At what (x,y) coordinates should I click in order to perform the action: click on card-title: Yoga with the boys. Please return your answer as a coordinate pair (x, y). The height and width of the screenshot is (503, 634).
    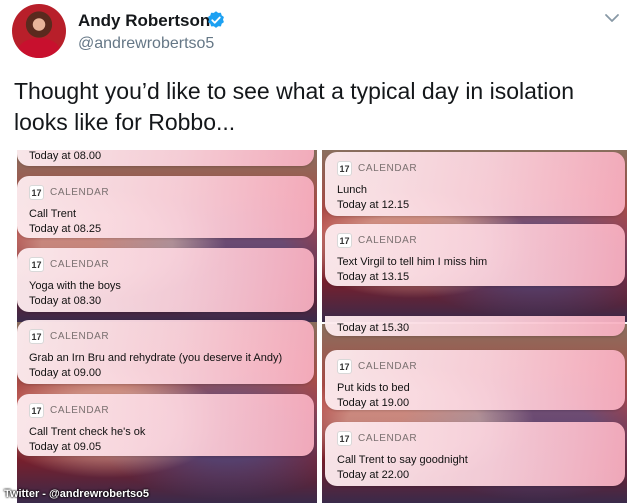
    Looking at the image, I should click on (75, 286).